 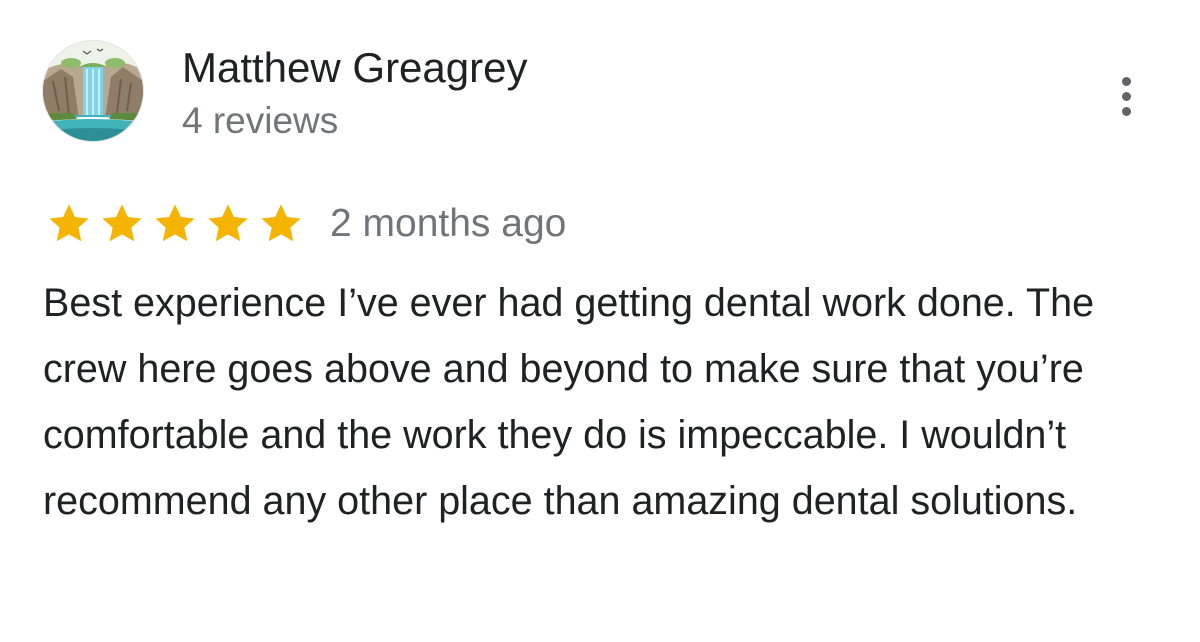 What do you see at coordinates (260, 121) in the screenshot?
I see `author-review-count: 4 reviews` at bounding box center [260, 121].